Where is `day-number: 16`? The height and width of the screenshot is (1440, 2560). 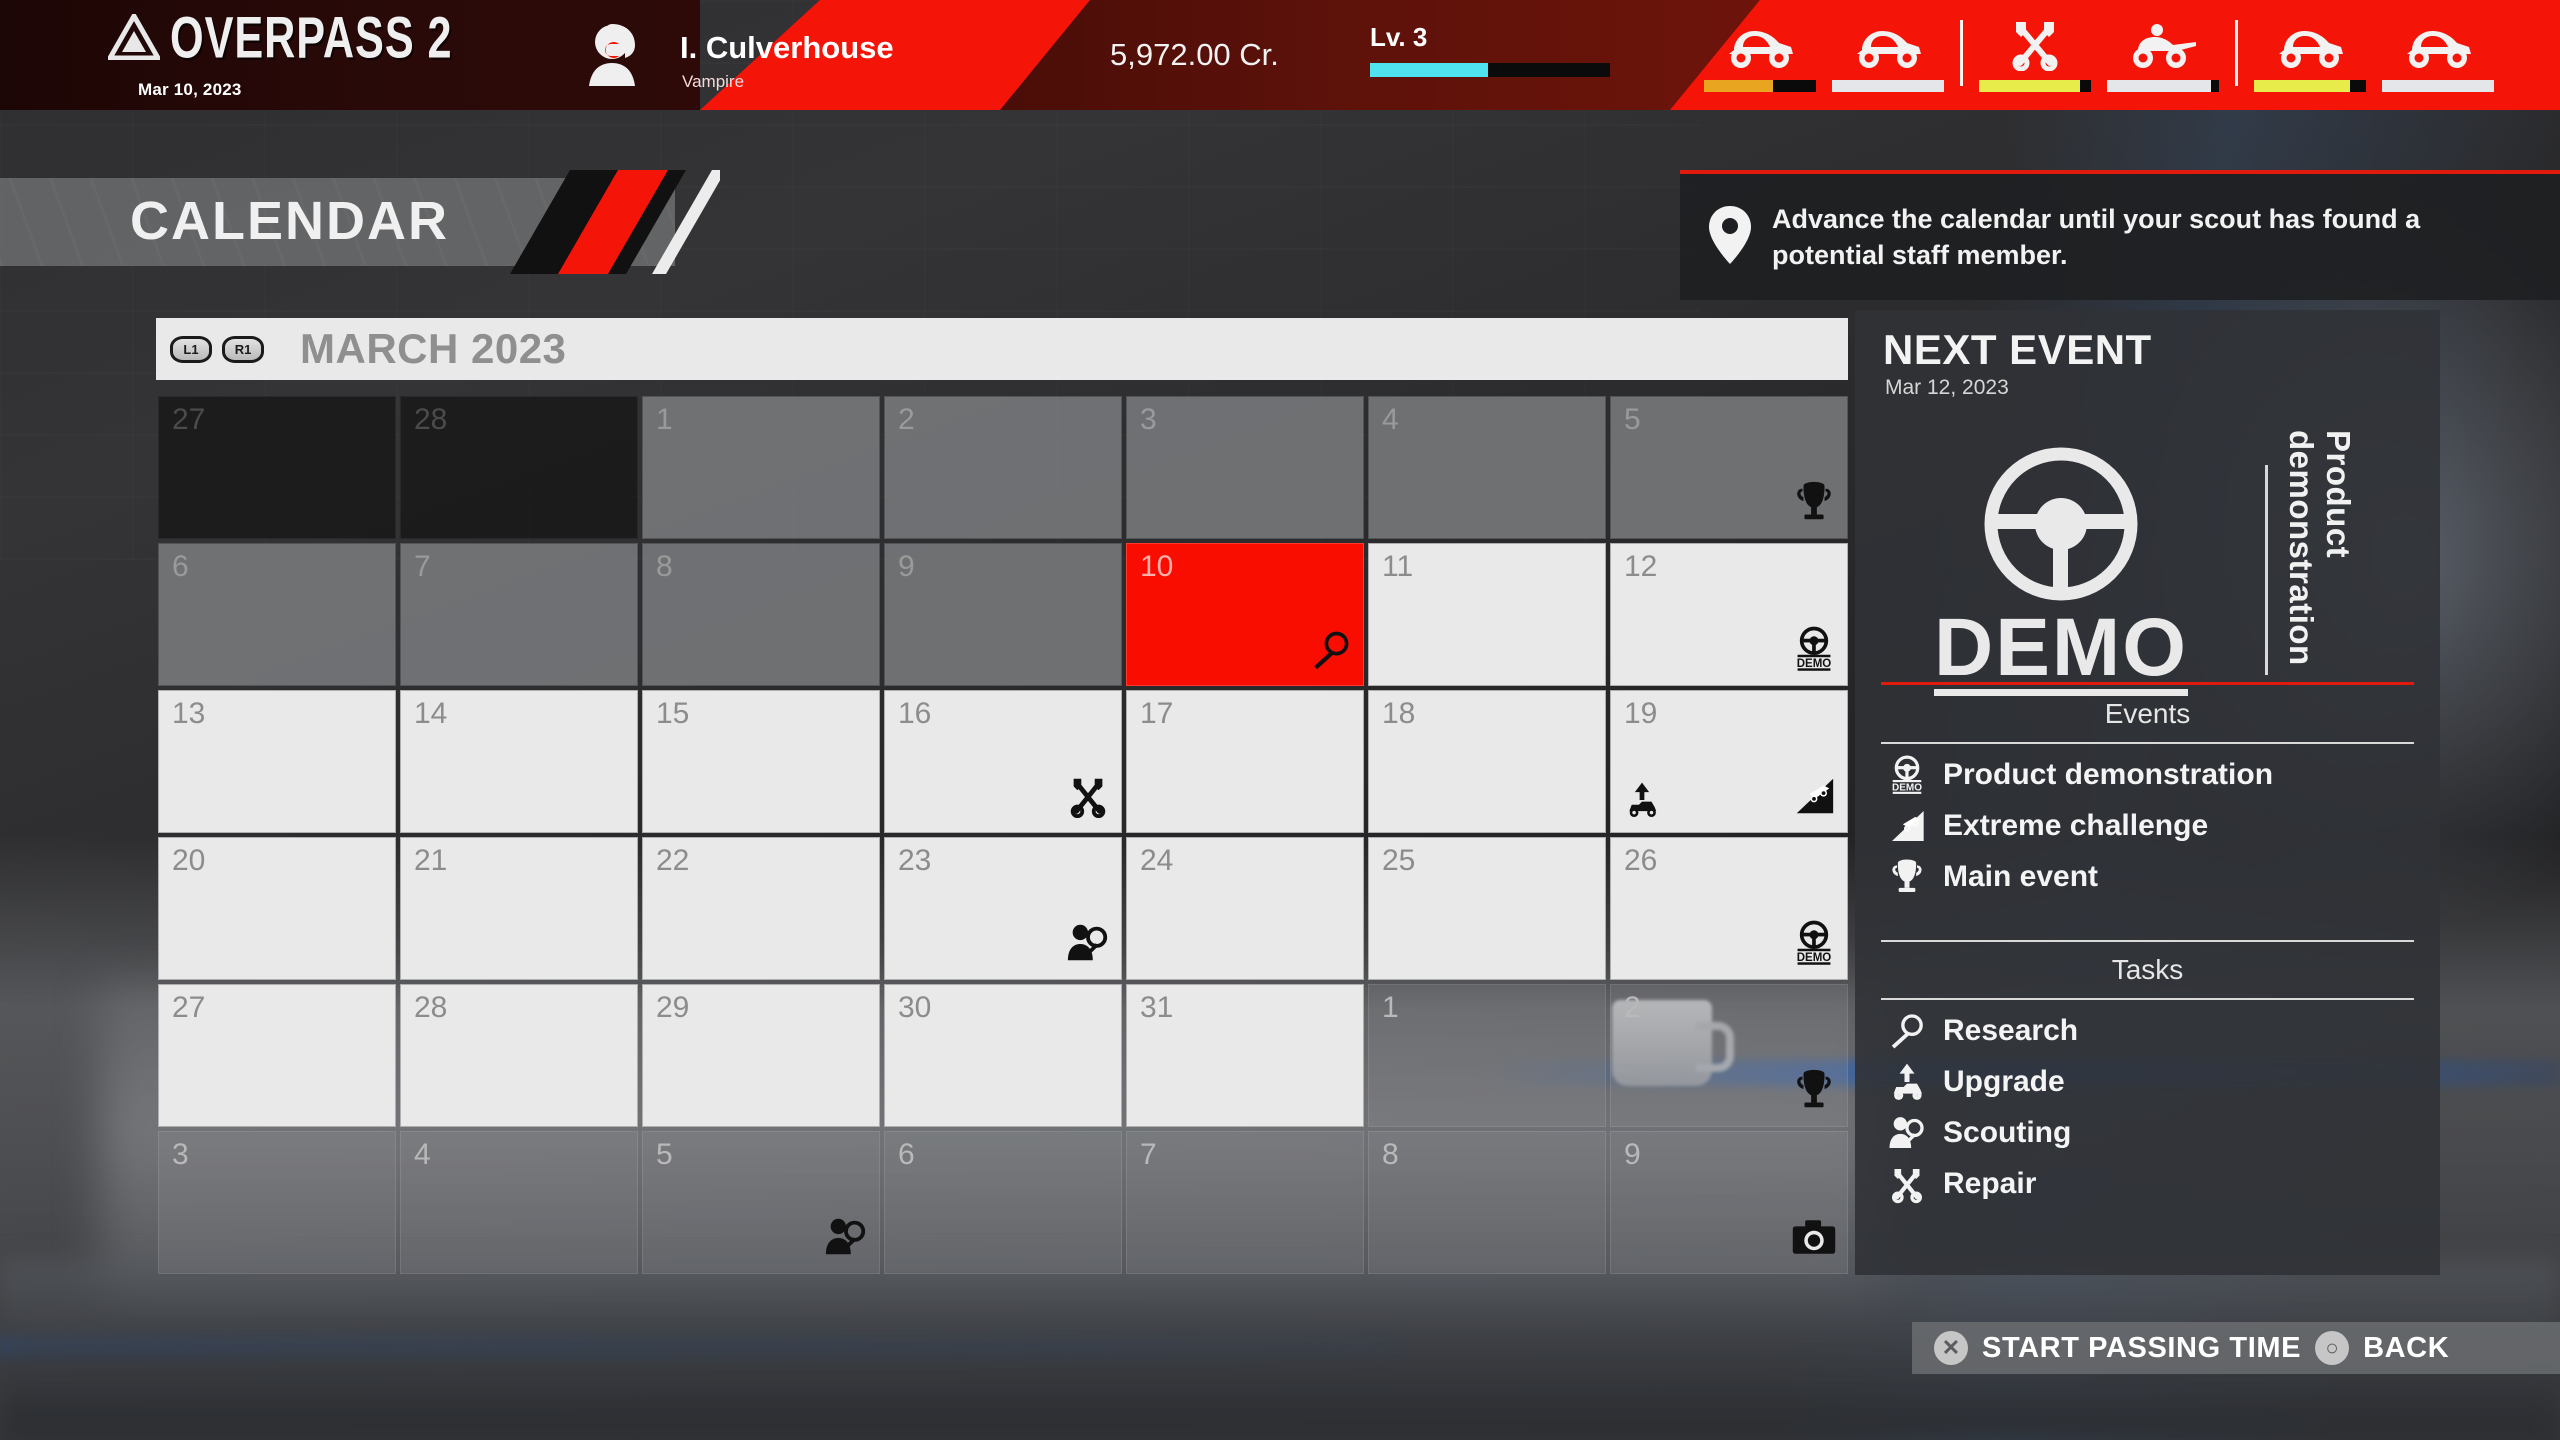
day-number: 16 is located at coordinates (915, 713).